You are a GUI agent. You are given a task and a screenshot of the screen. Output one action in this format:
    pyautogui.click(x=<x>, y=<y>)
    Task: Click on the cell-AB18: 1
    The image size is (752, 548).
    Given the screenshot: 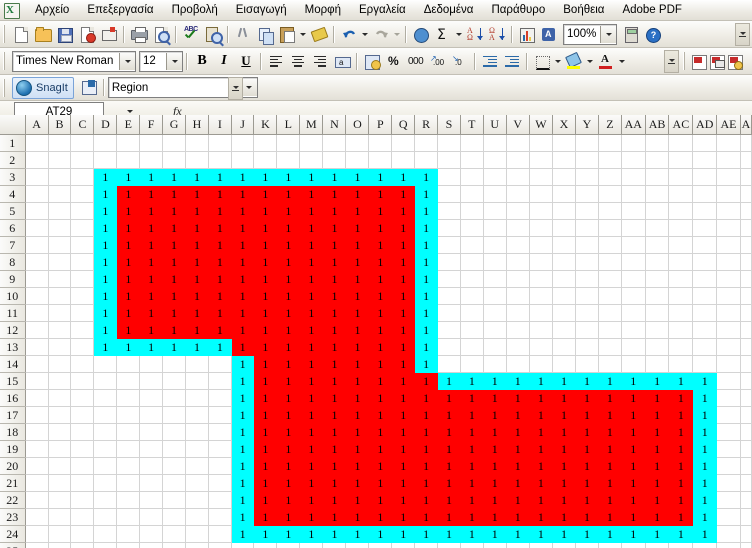 What is the action you would take?
    pyautogui.click(x=657, y=432)
    